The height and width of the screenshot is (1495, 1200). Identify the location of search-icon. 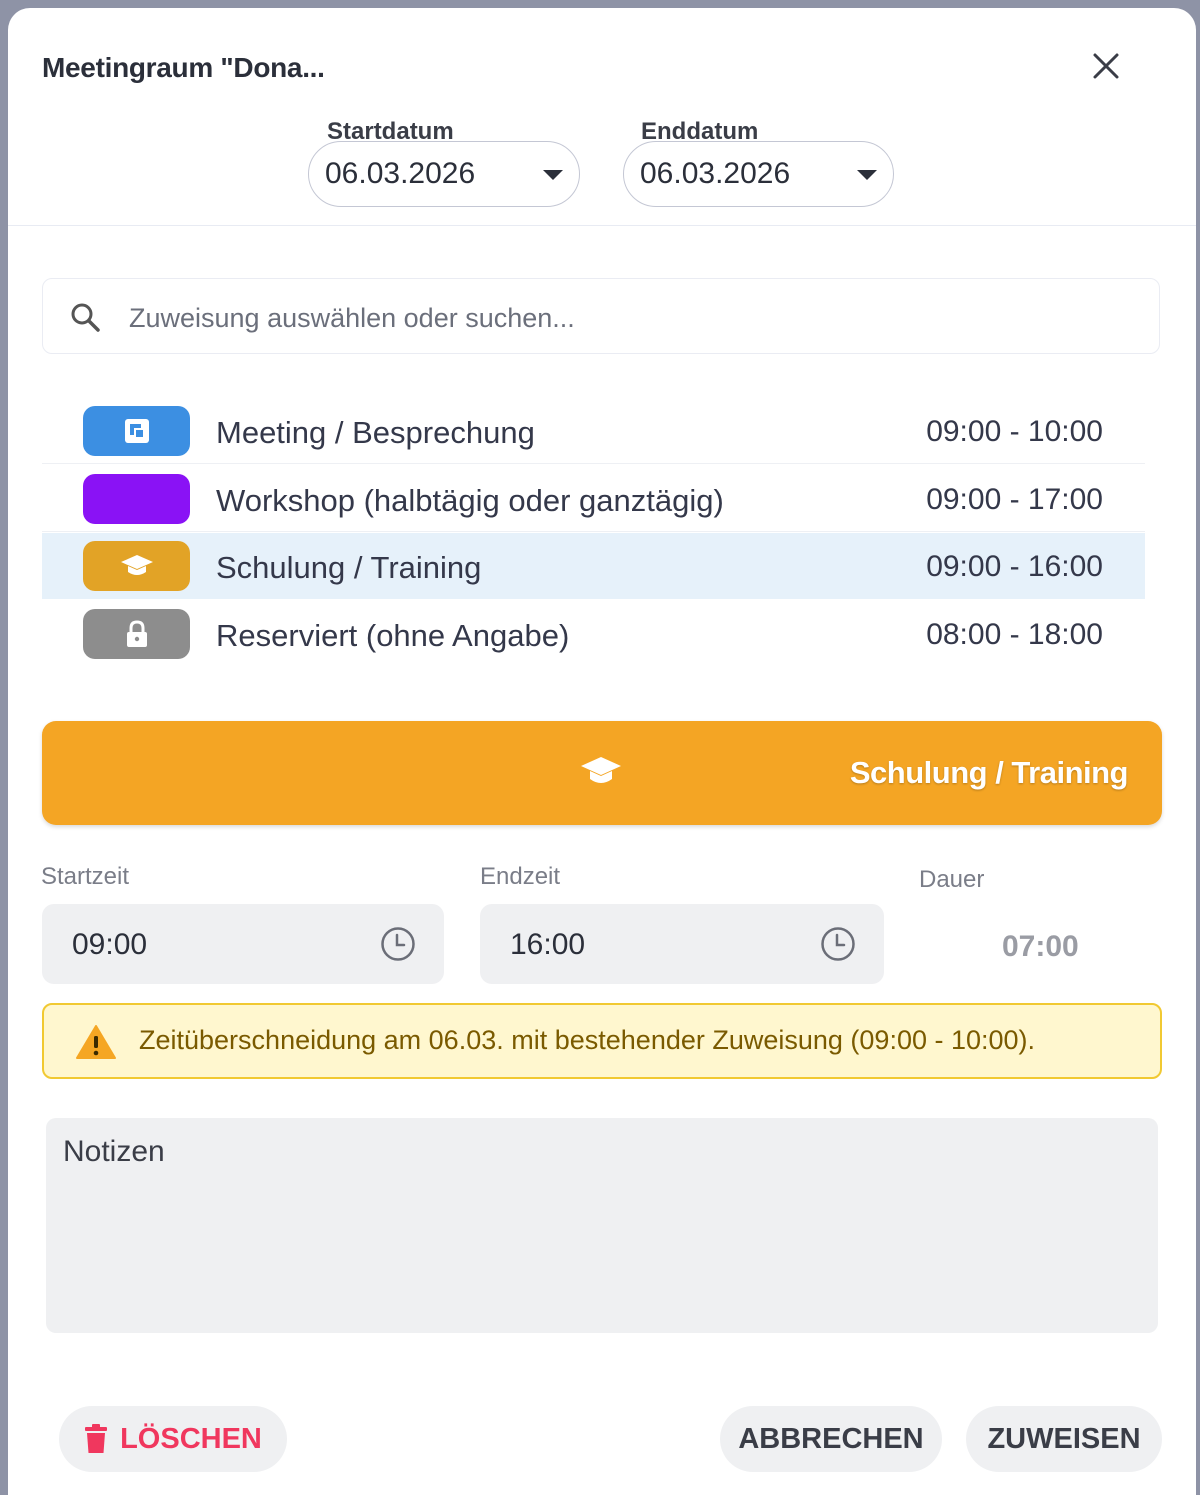
(85, 317).